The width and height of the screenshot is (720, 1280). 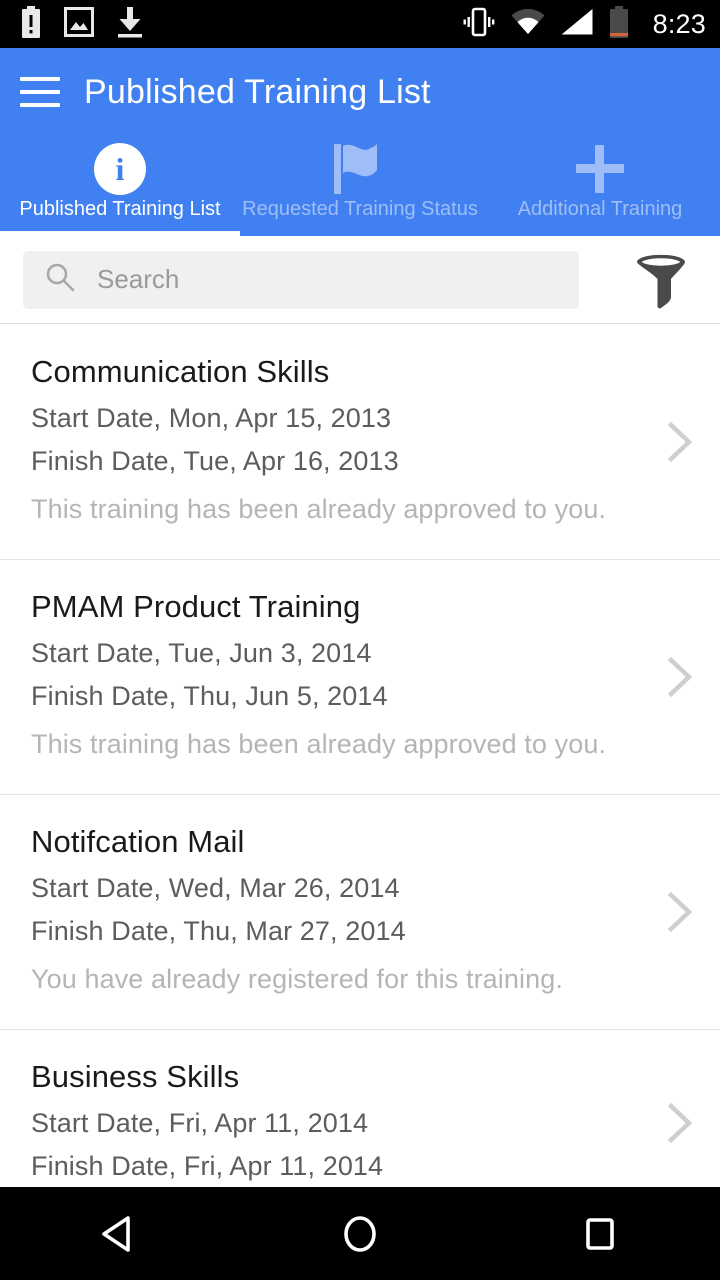 What do you see at coordinates (661, 280) in the screenshot?
I see `filter-funnel-icon` at bounding box center [661, 280].